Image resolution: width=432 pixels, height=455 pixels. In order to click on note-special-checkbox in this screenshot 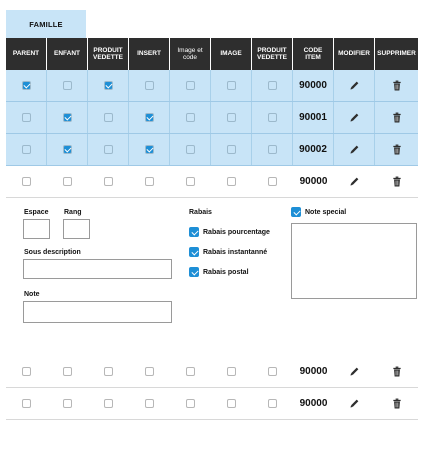, I will do `click(296, 212)`.